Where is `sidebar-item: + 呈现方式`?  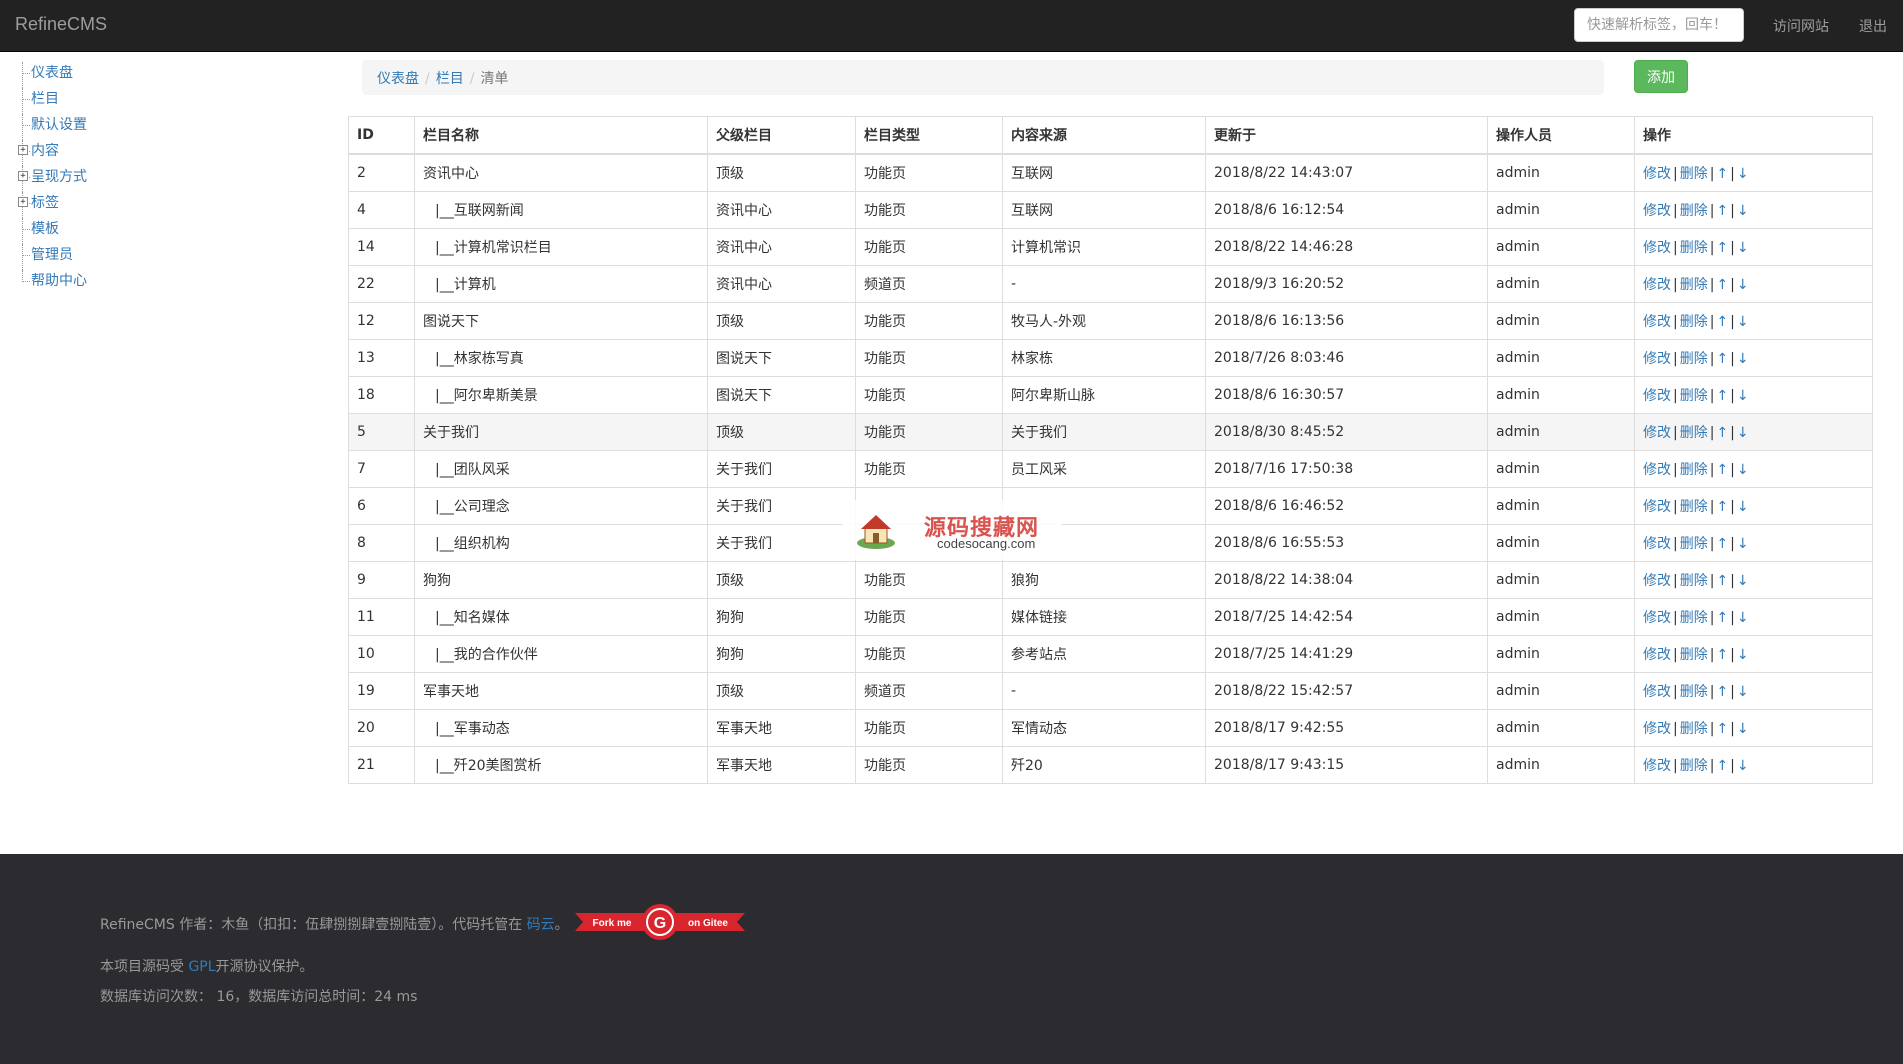
sidebar-item: + 呈现方式 is located at coordinates (128, 179).